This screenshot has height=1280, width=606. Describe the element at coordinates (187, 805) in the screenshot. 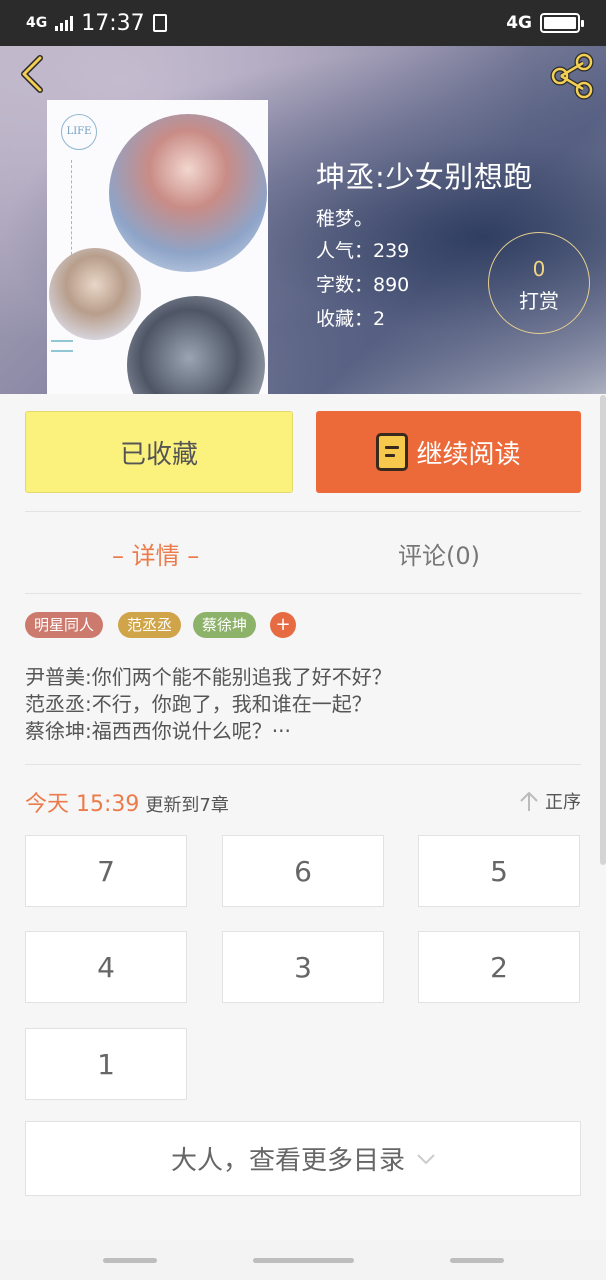

I see `update-chapter: 更新到7章` at that location.